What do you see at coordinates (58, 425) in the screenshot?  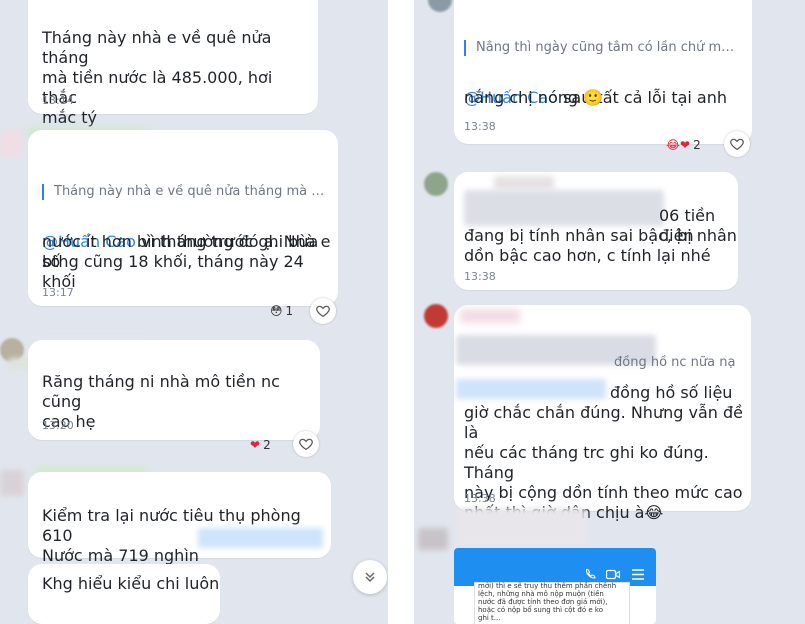 I see `message-time: 13:20` at bounding box center [58, 425].